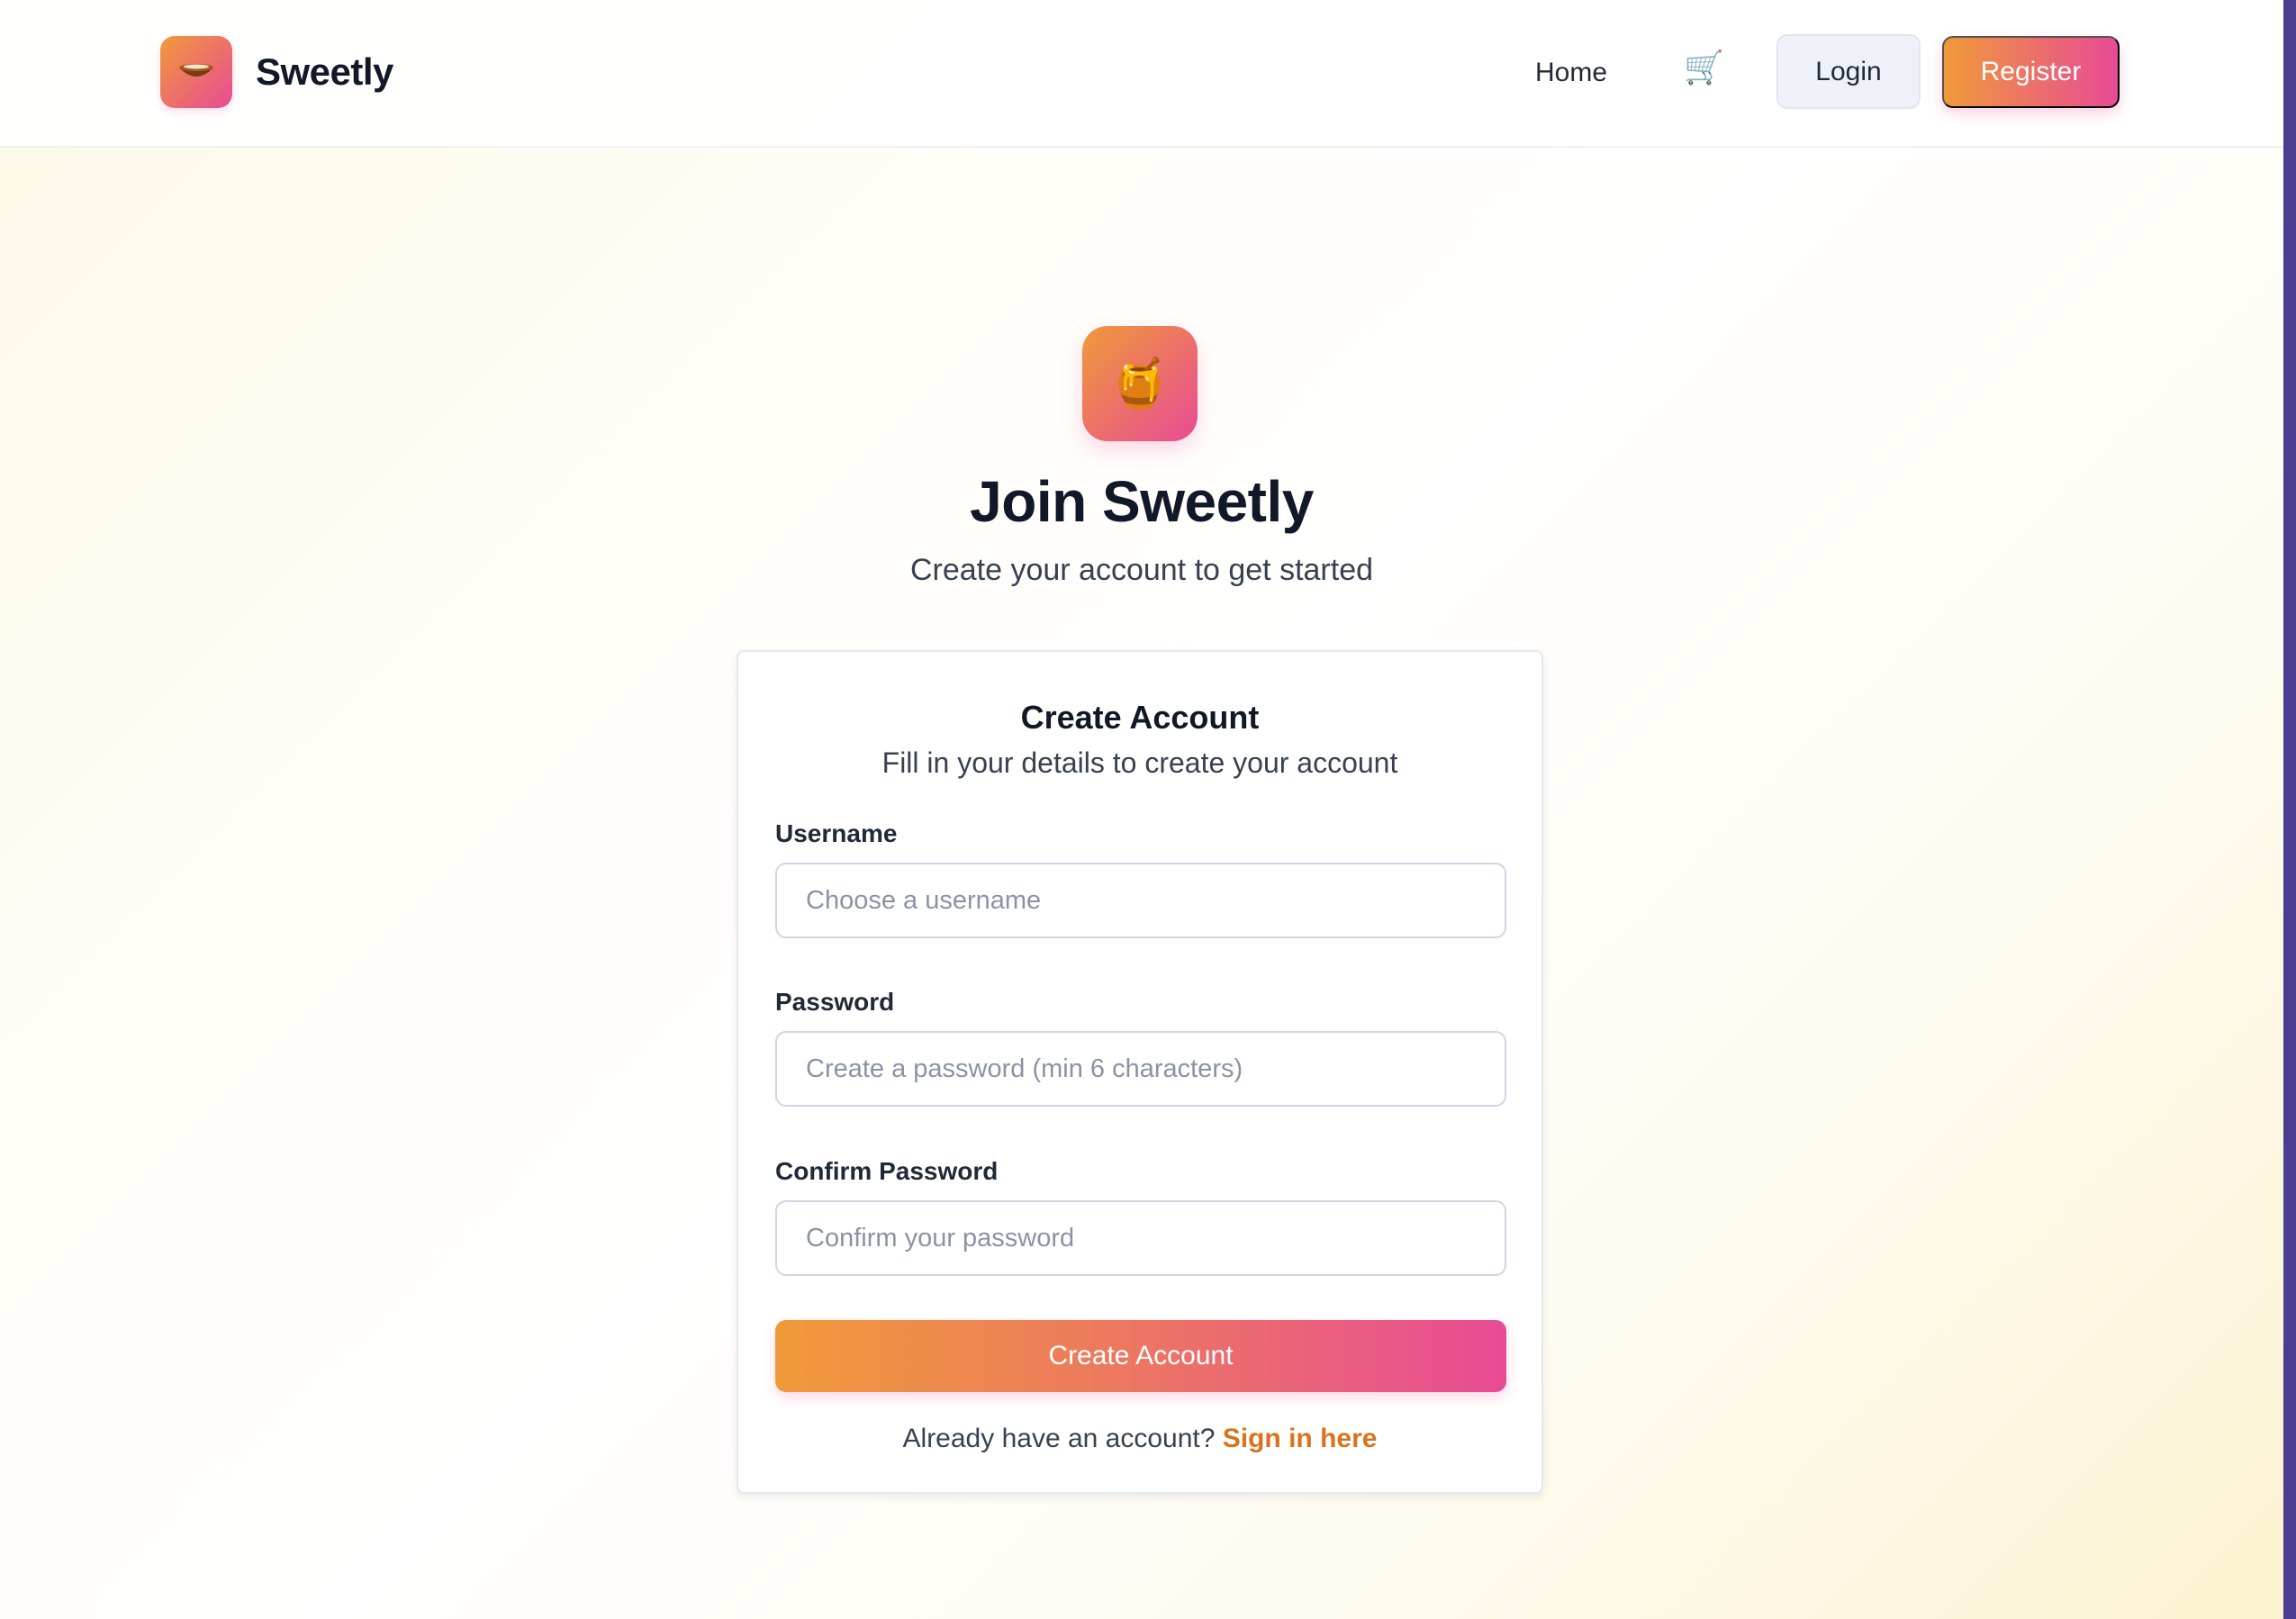 The width and height of the screenshot is (2296, 1619). Describe the element at coordinates (837, 833) in the screenshot. I see `username-label: Username` at that location.